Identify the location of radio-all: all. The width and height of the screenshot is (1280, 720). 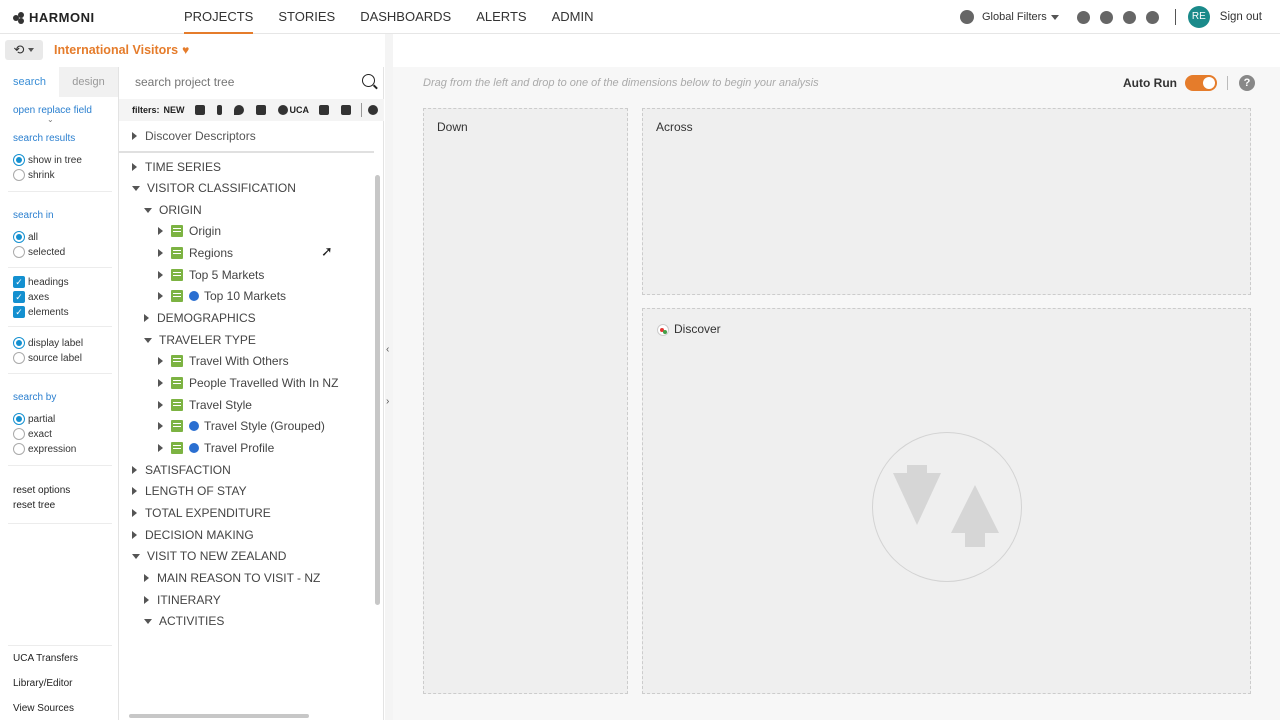
(25, 237).